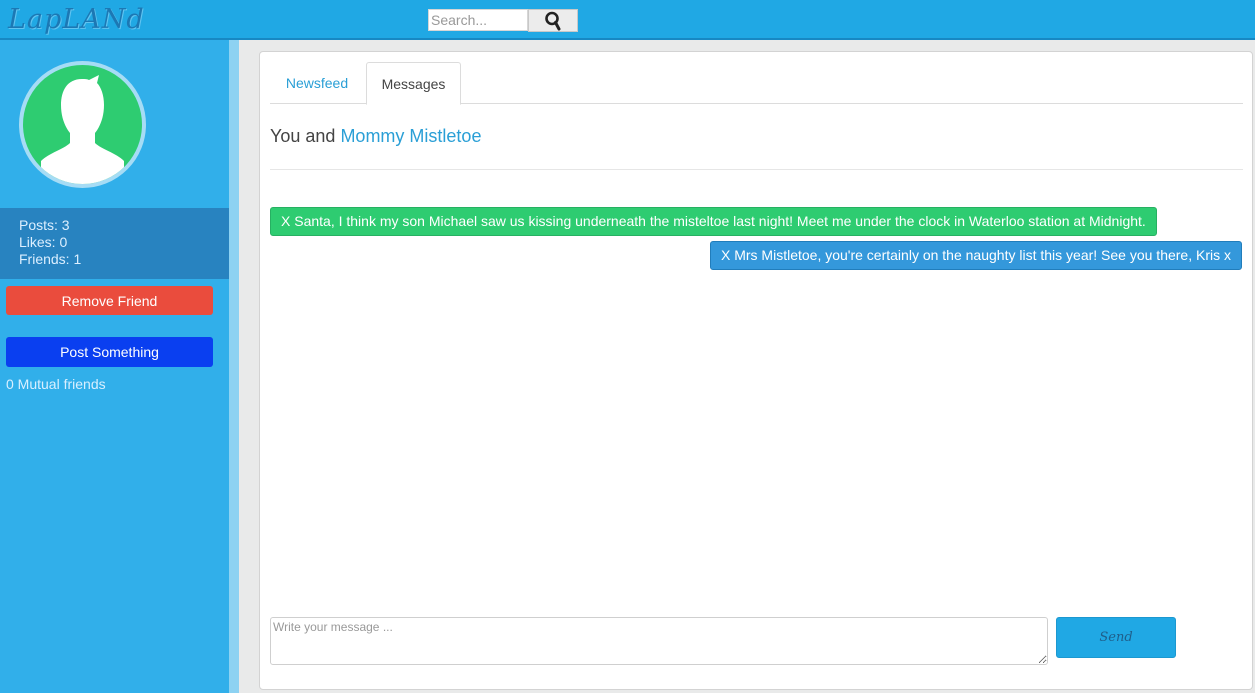 The width and height of the screenshot is (1255, 693). Describe the element at coordinates (56, 384) in the screenshot. I see `mutual-friends-count: 0 Mutual friends` at that location.